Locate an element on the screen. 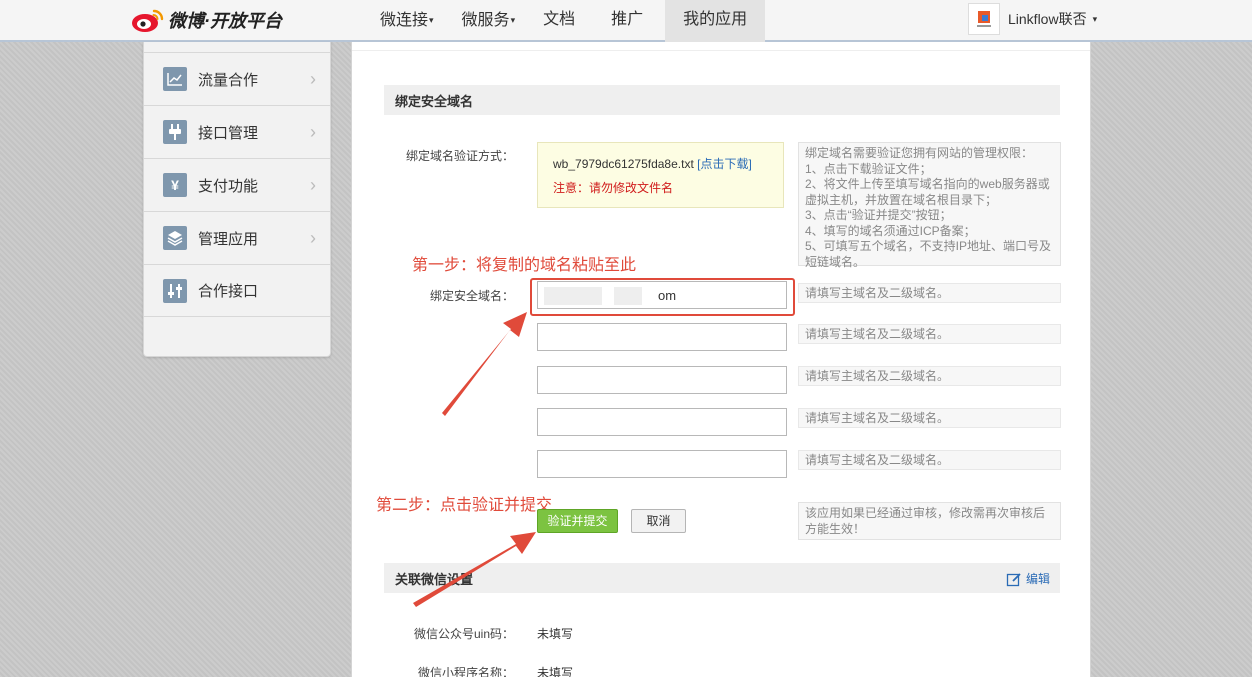 The width and height of the screenshot is (1252, 677). edit-icon is located at coordinates (1013, 579).